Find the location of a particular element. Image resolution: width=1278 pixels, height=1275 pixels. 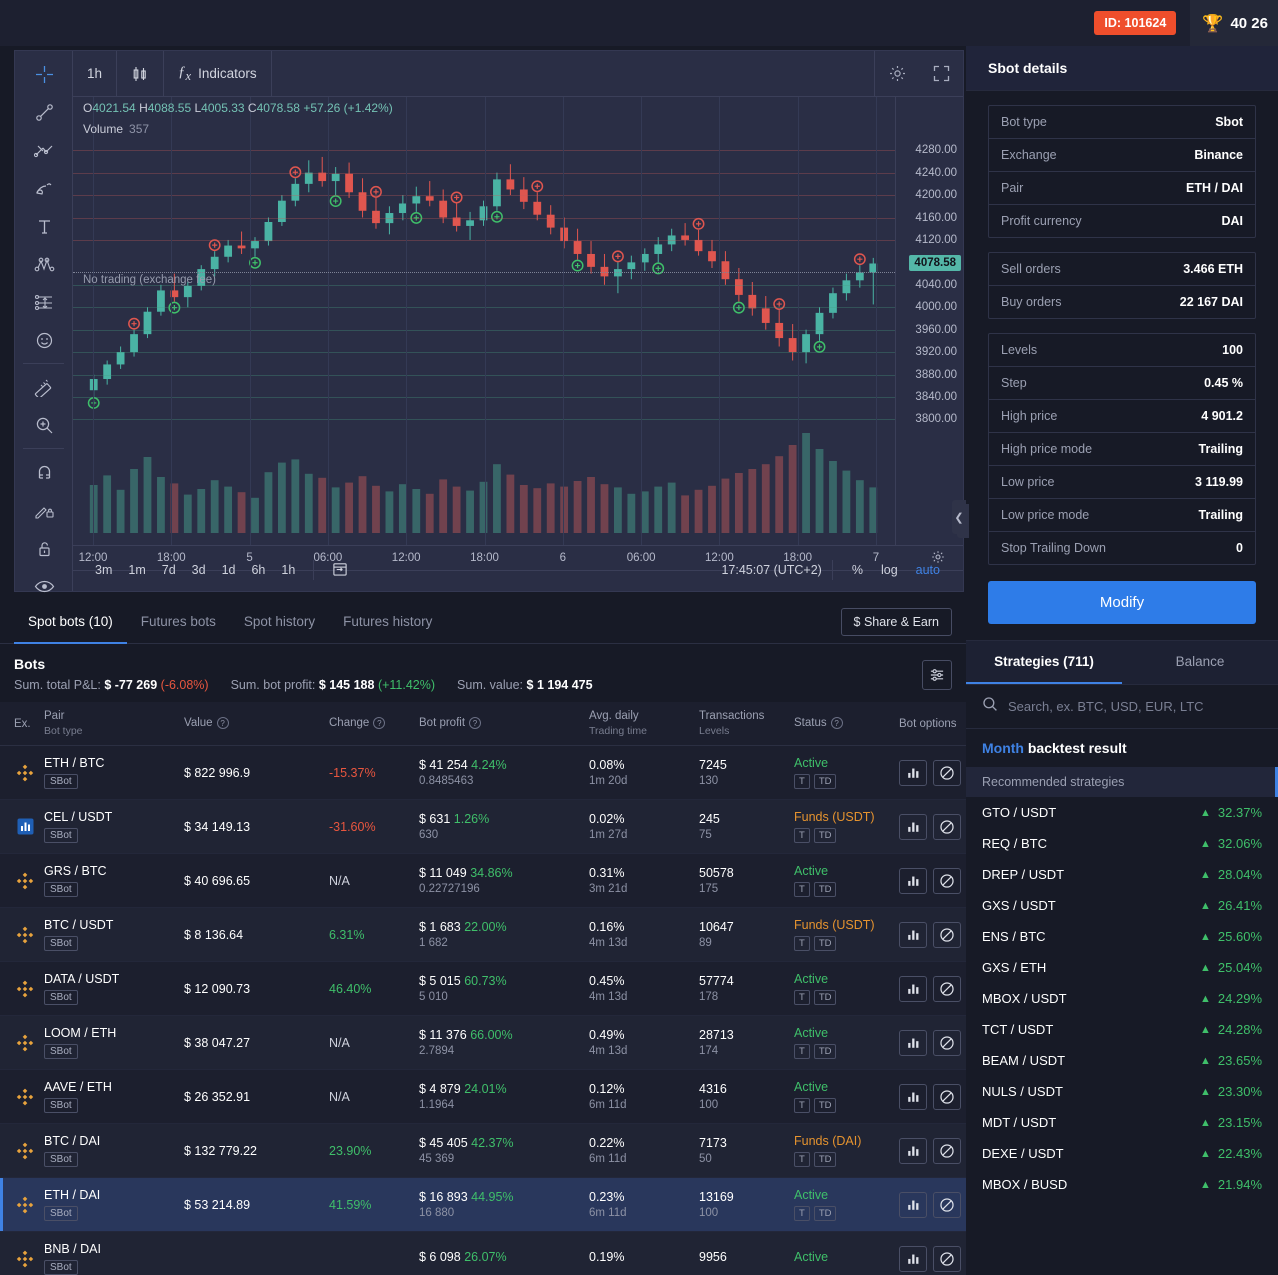

date-range-icon is located at coordinates (340, 570).